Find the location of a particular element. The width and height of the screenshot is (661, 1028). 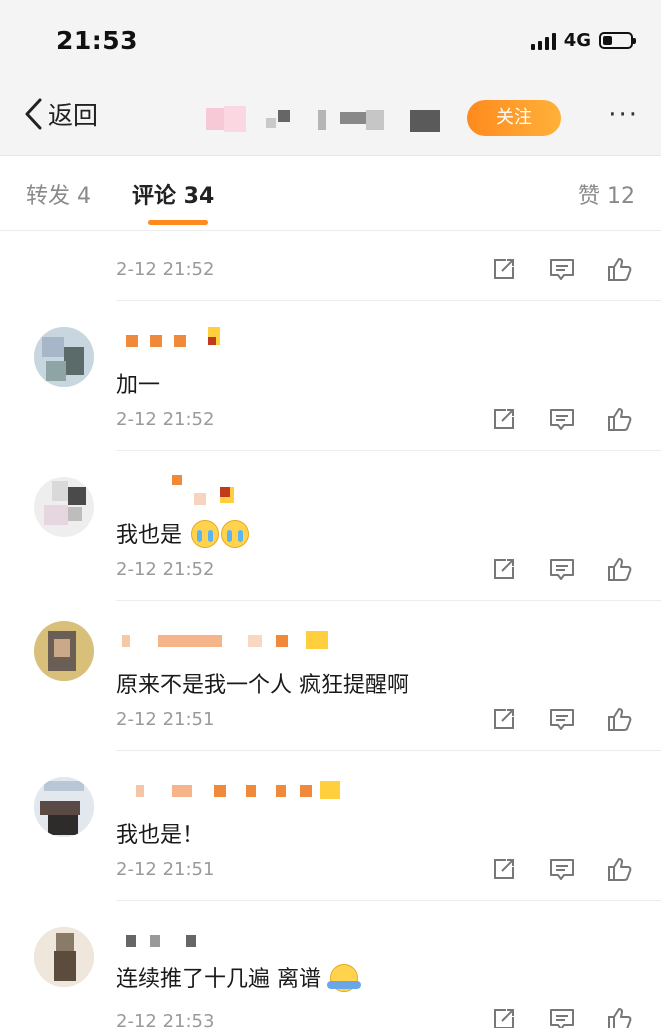

tab-likes: 赞 12 is located at coordinates (606, 194).